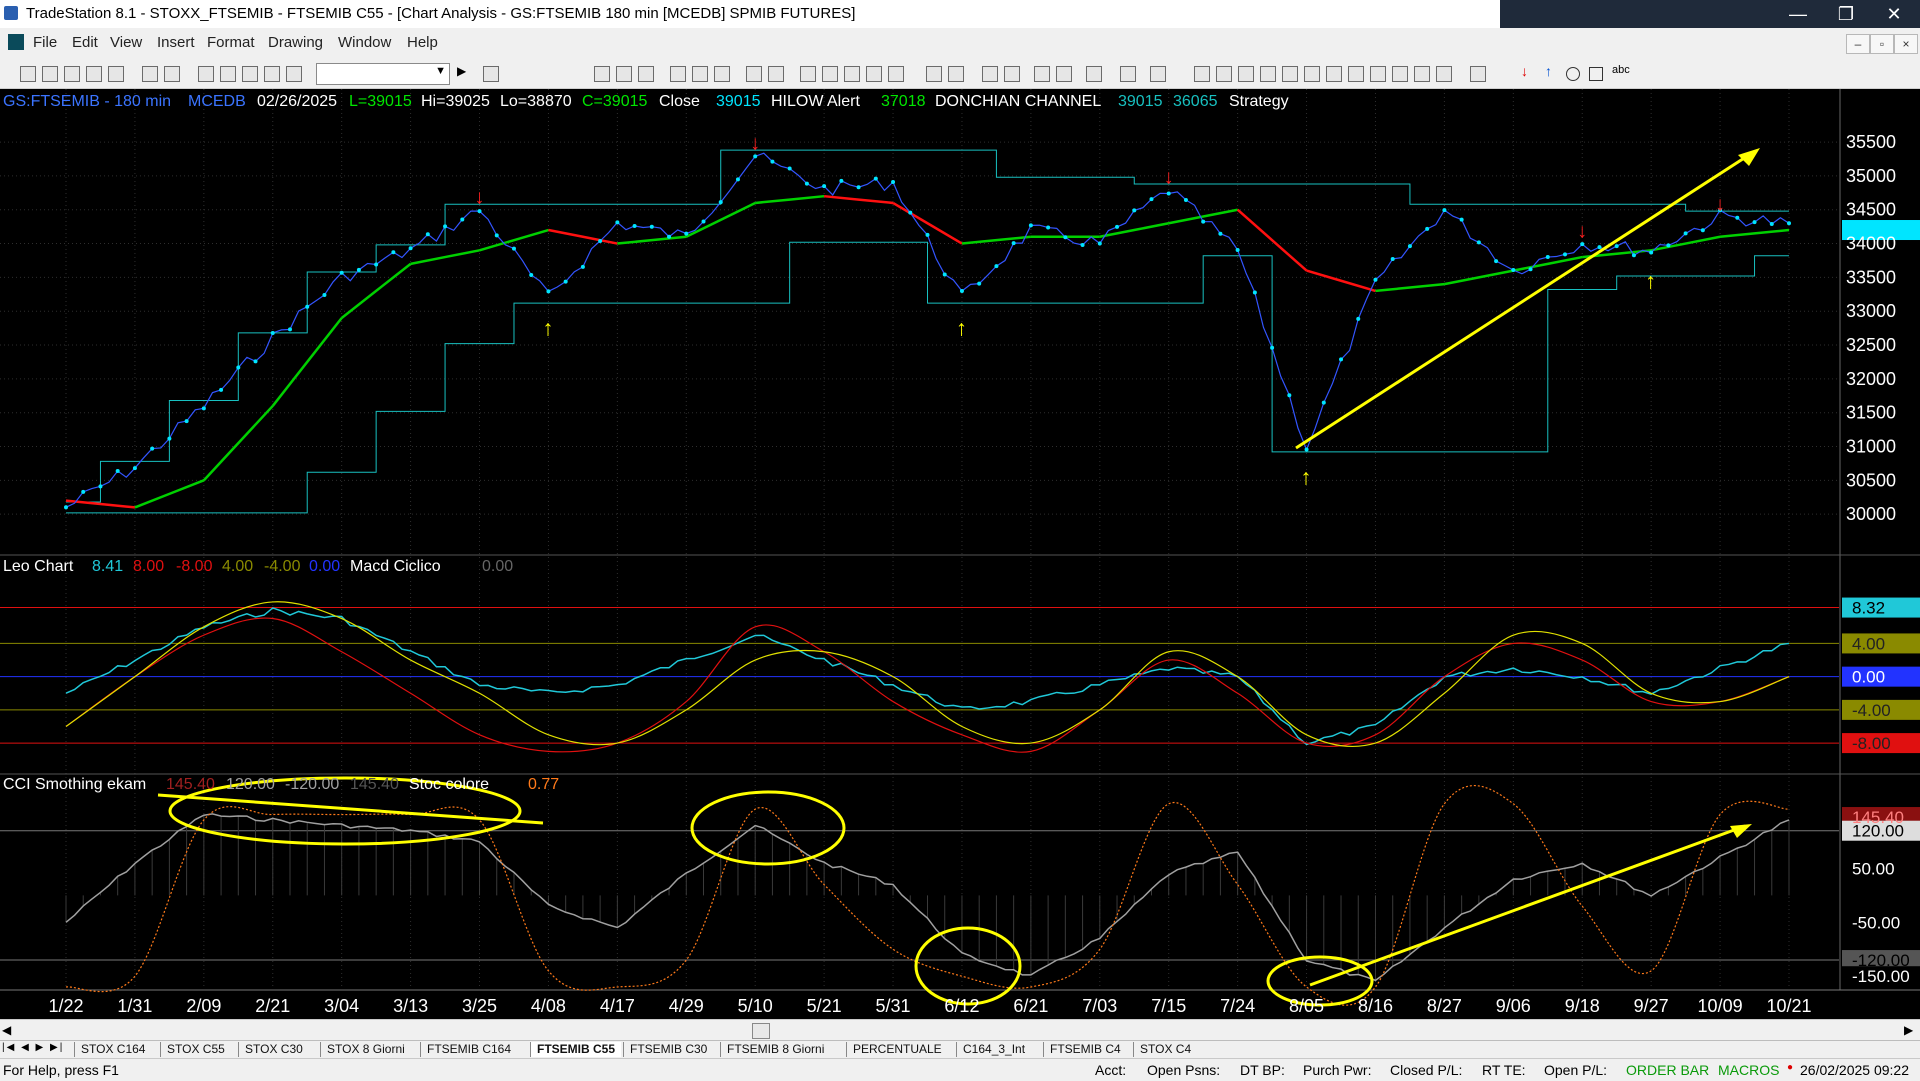 The height and width of the screenshot is (1081, 1920). Describe the element at coordinates (116, 74) in the screenshot. I see `folder-icon` at that location.